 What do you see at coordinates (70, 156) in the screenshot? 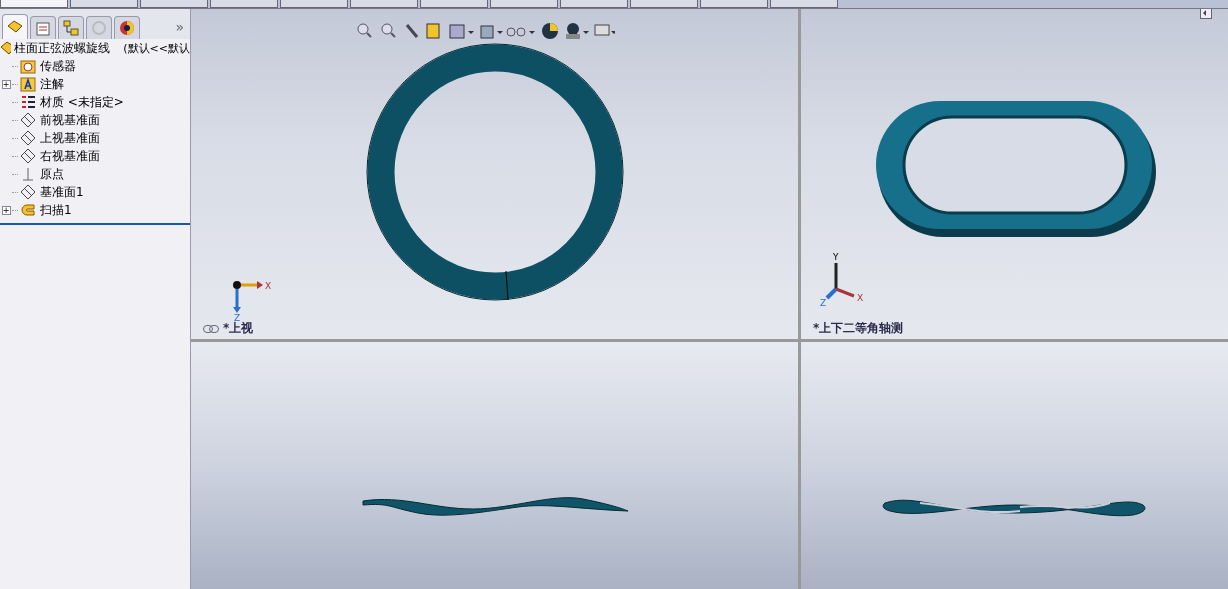
I see `tree-item: 右视基准面` at bounding box center [70, 156].